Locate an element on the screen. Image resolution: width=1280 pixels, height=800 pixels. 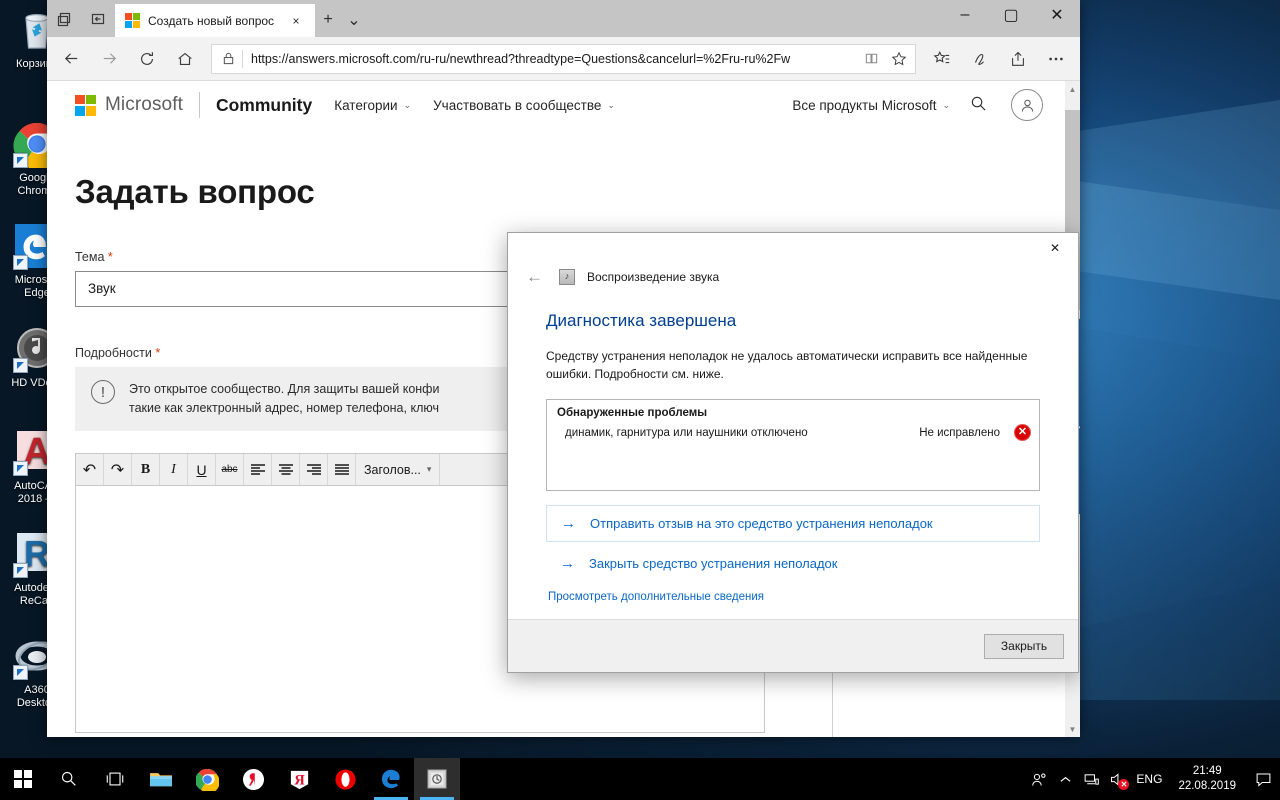
network-icon is located at coordinates (1091, 779).